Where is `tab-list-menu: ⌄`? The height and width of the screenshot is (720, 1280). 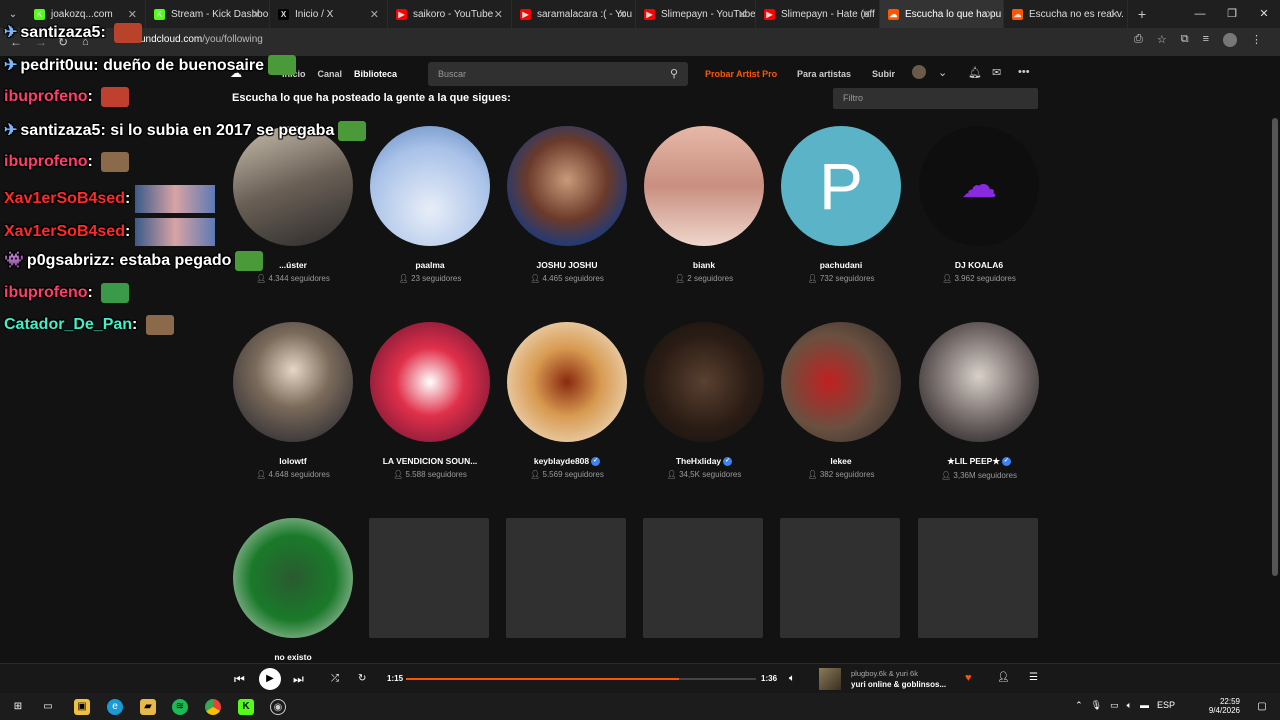 tab-list-menu: ⌄ is located at coordinates (13, 14).